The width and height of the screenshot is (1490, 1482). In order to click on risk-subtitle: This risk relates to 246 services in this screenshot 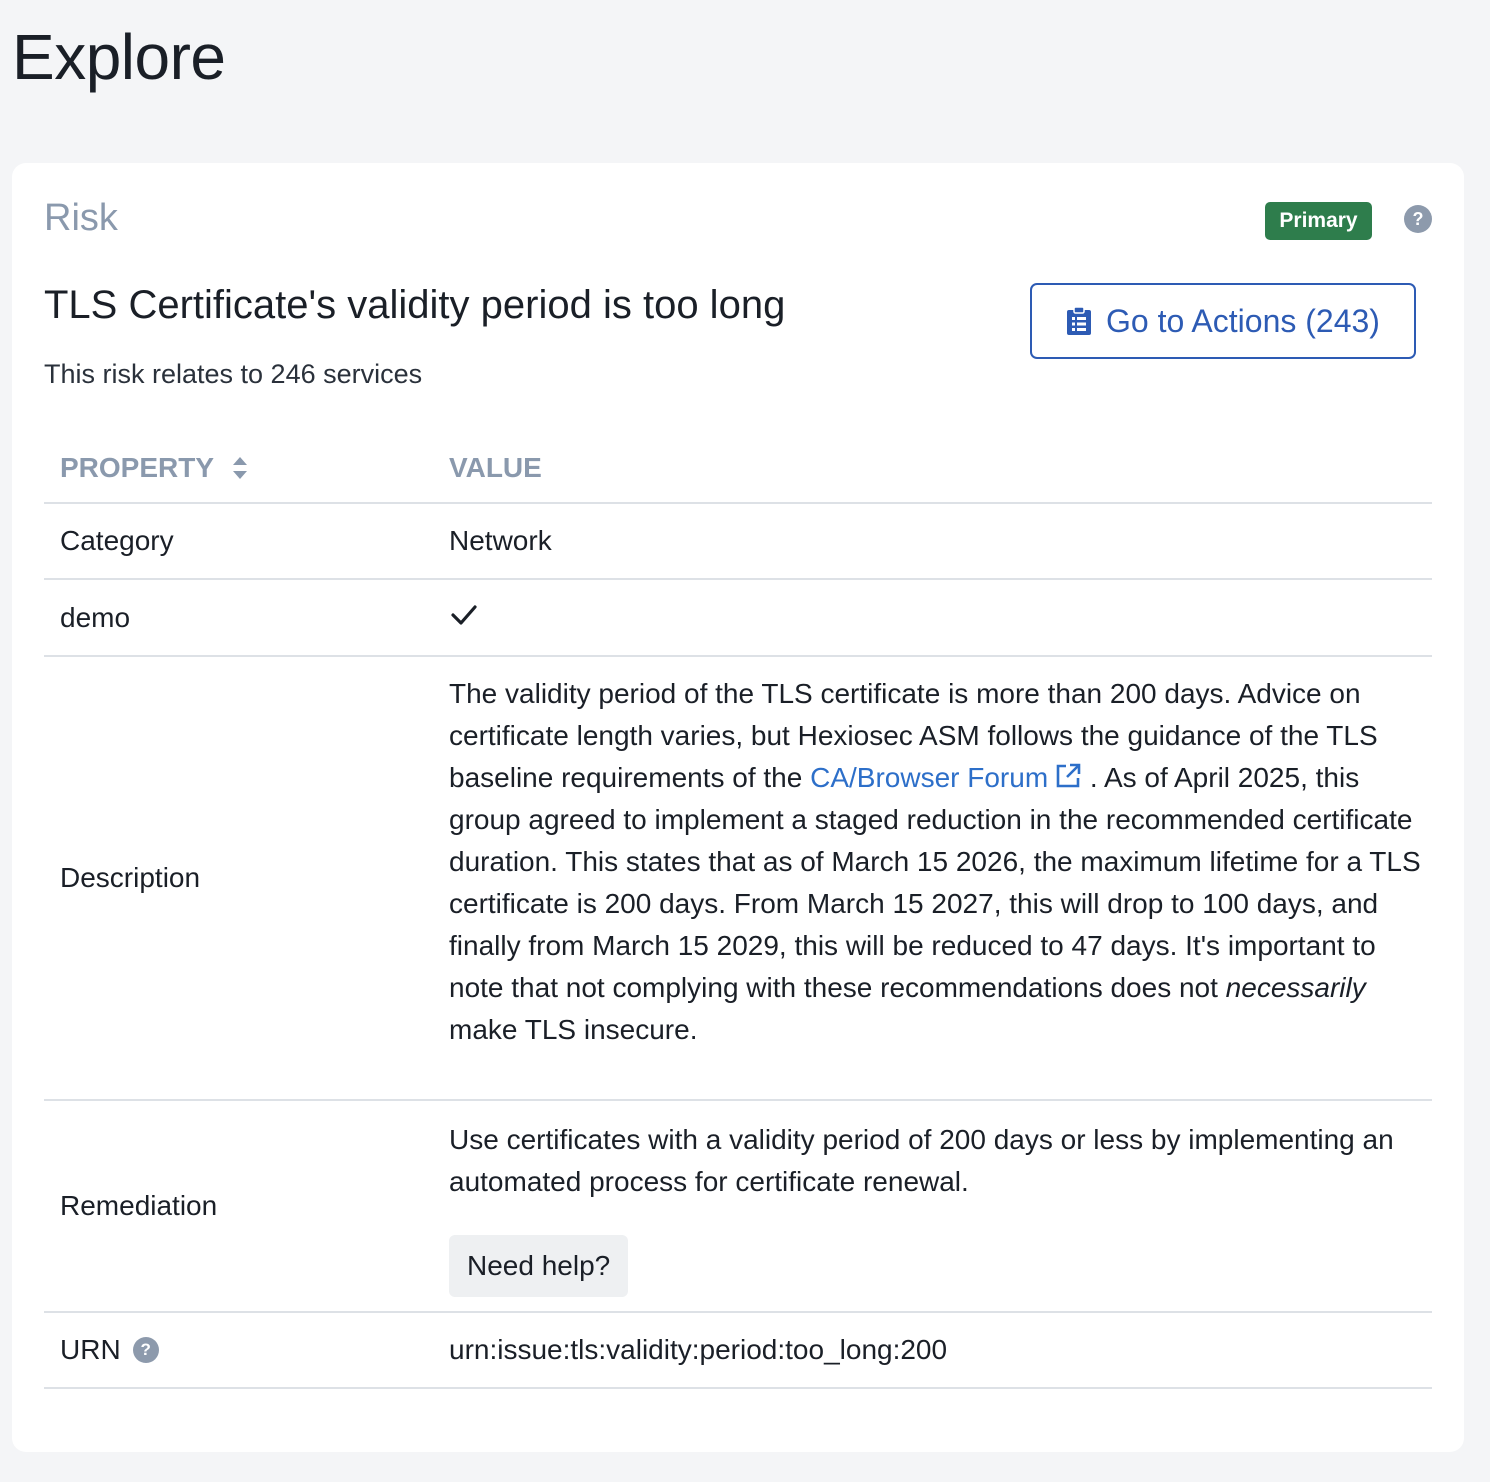, I will do `click(233, 374)`.